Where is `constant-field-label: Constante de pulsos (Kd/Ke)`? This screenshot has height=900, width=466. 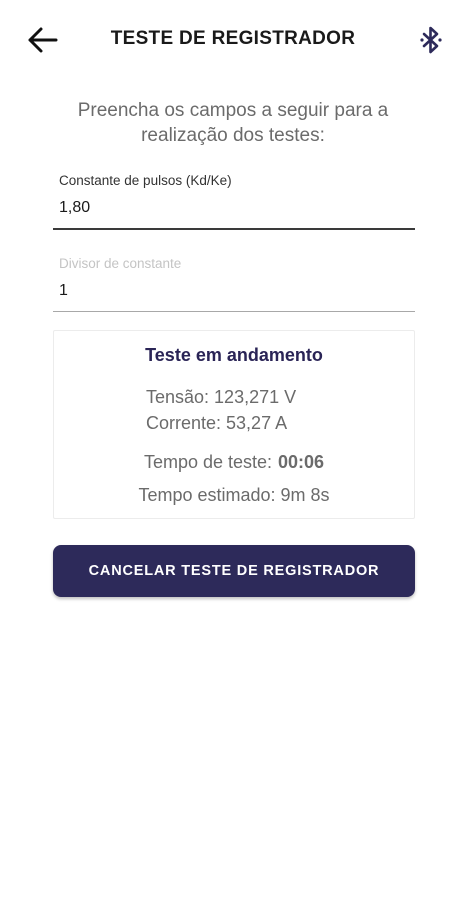 constant-field-label: Constante de pulsos (Kd/Ke) is located at coordinates (145, 180).